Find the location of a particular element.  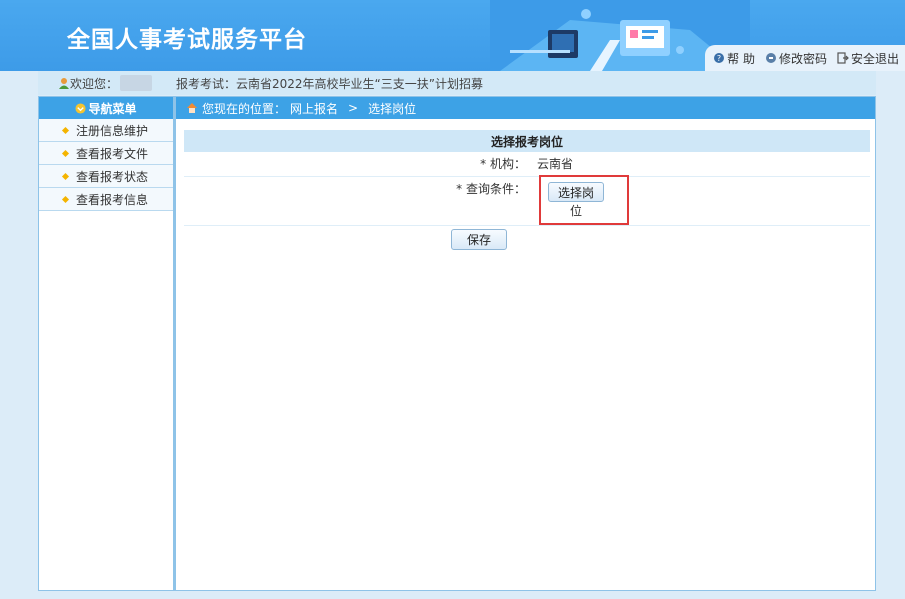

breadcrumb-item-current: 选择岗位 is located at coordinates (392, 108).